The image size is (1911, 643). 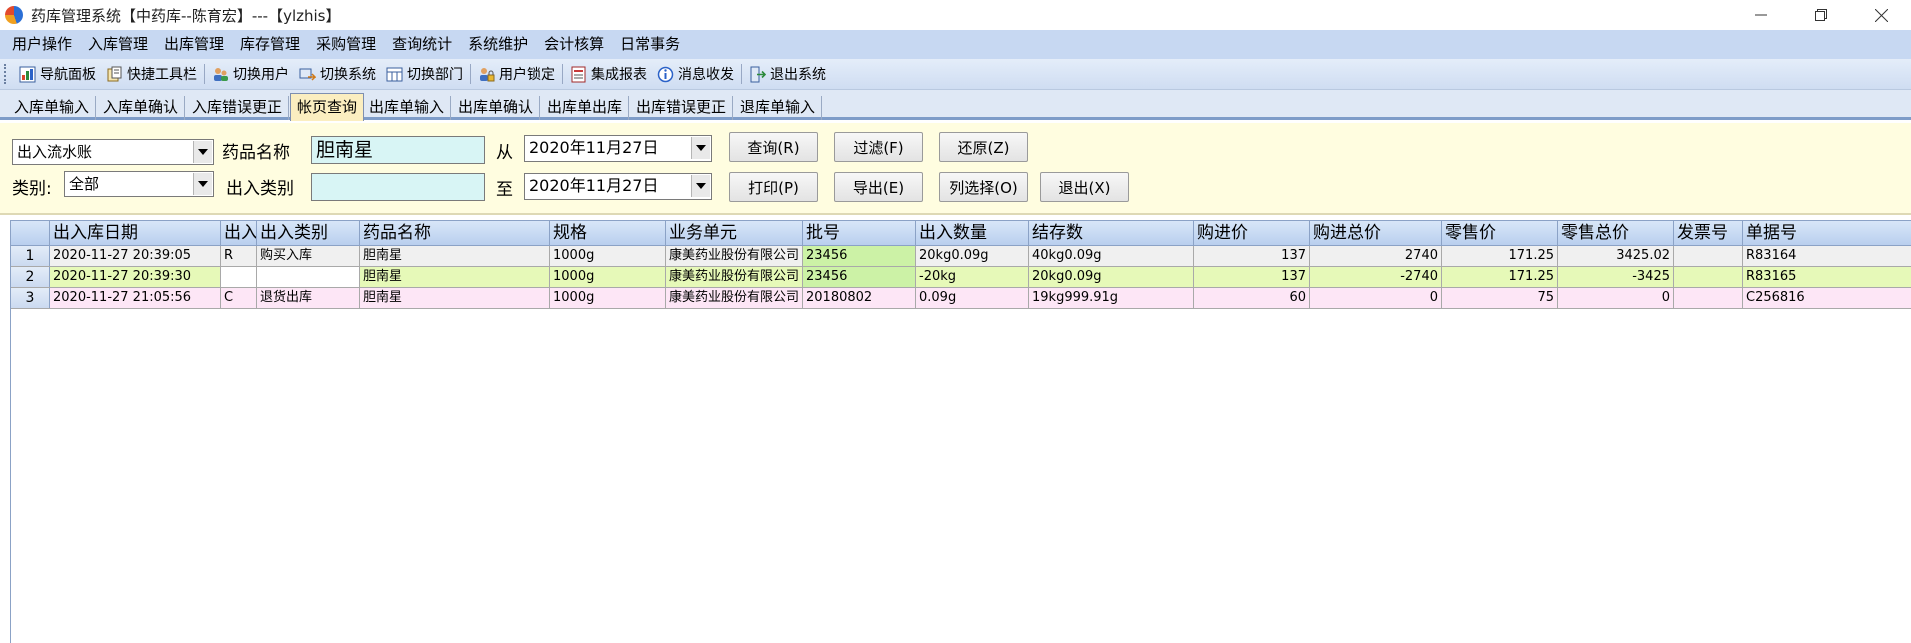 What do you see at coordinates (1376, 298) in the screenshot?
I see `cell-purchase-total: 0` at bounding box center [1376, 298].